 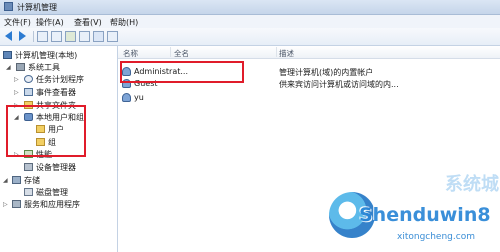 I want to click on watermark-site: xitongcheng.com, so click(x=436, y=237).